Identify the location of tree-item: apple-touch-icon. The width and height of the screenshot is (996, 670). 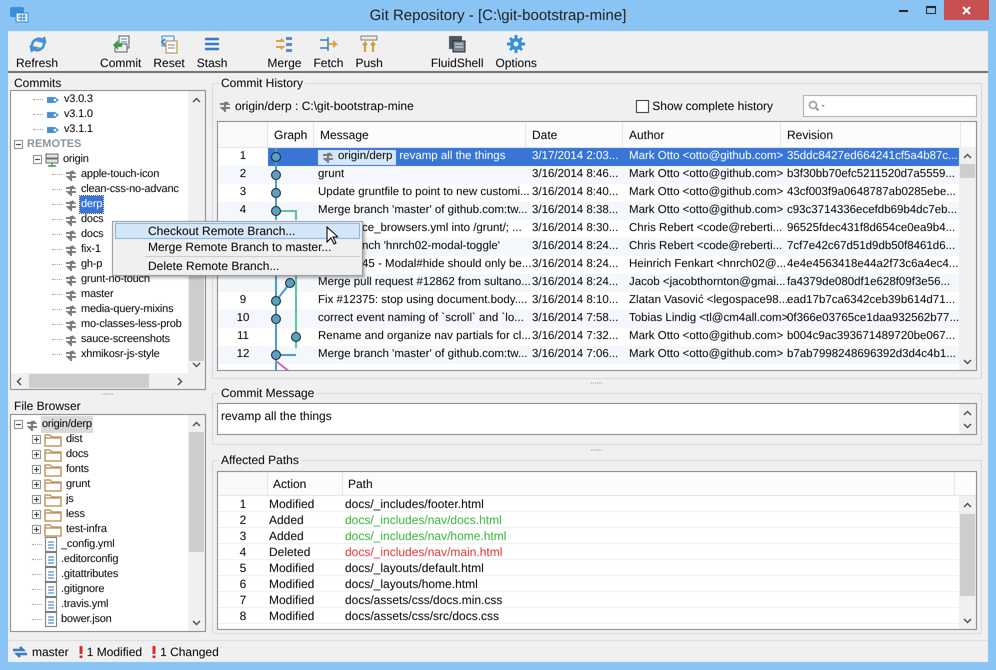
(120, 174).